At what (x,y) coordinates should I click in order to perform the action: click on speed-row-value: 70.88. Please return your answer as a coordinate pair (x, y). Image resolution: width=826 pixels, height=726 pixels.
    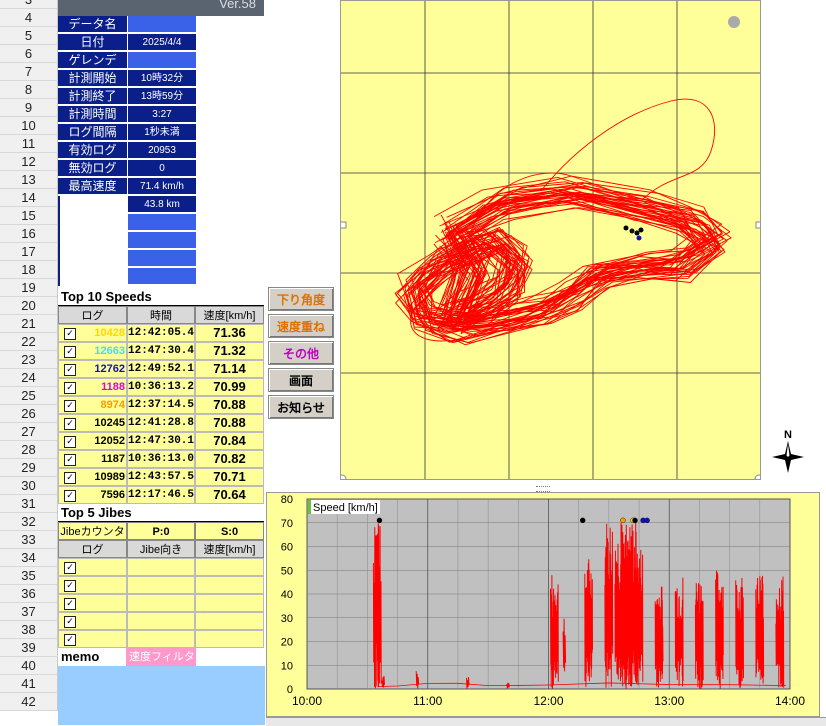
    Looking at the image, I should click on (229, 423).